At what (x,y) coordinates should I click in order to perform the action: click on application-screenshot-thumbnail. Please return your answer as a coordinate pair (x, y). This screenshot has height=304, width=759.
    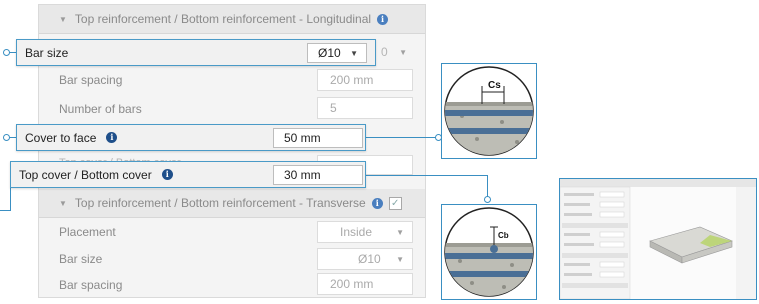
    Looking at the image, I should click on (658, 239).